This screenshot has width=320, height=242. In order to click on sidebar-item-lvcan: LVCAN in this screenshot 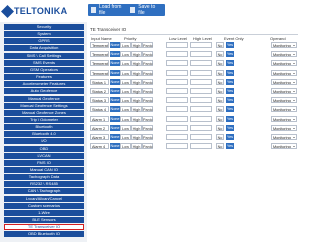, I will do `click(44, 155)`.